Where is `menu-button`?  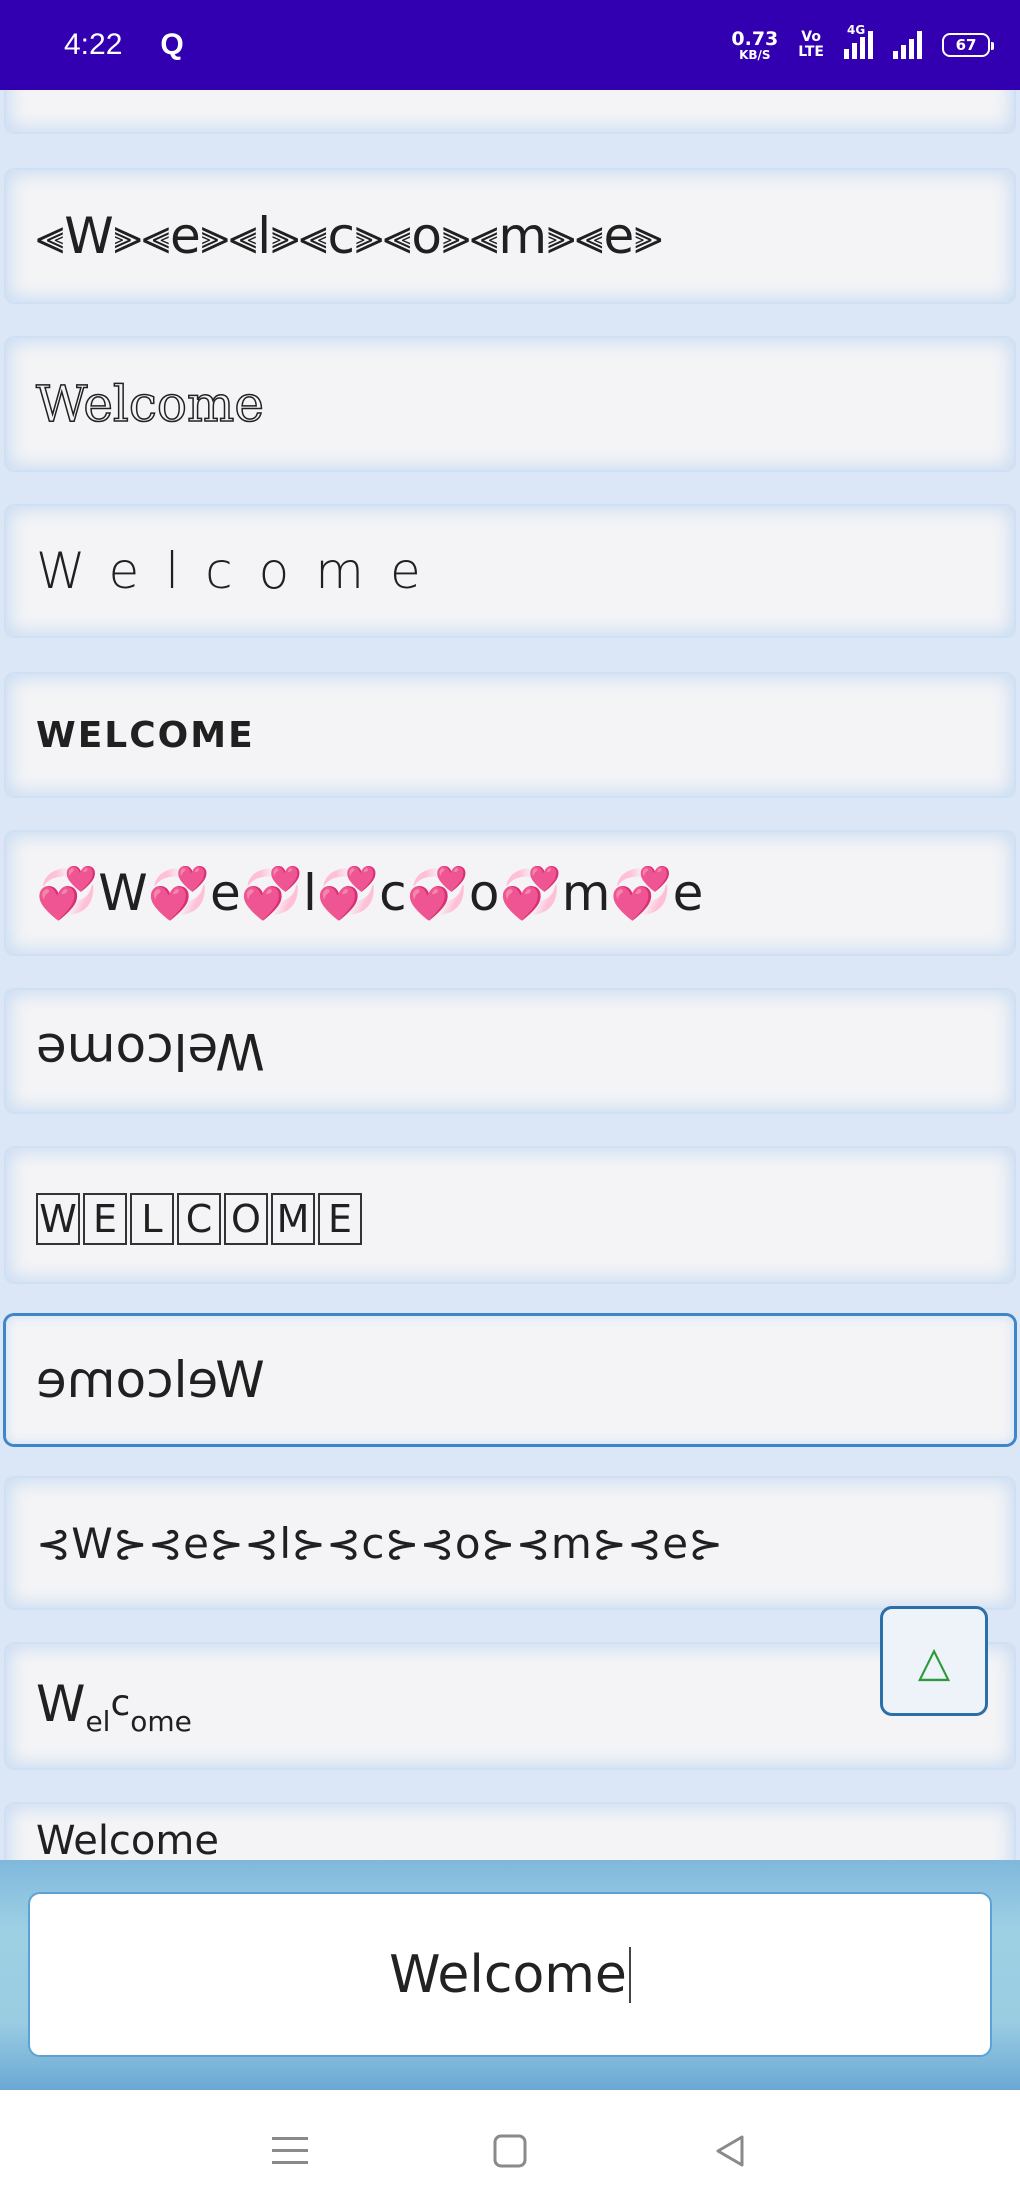 menu-button is located at coordinates (290, 2151).